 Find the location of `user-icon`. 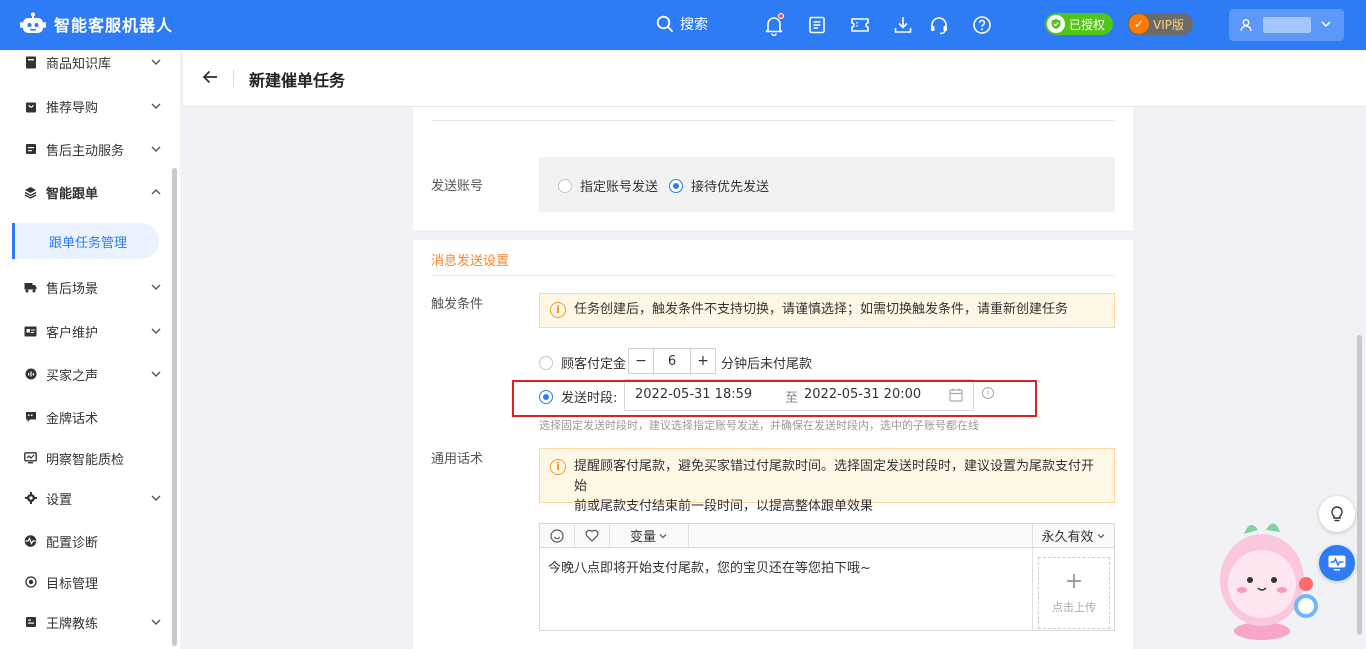

user-icon is located at coordinates (1246, 25).